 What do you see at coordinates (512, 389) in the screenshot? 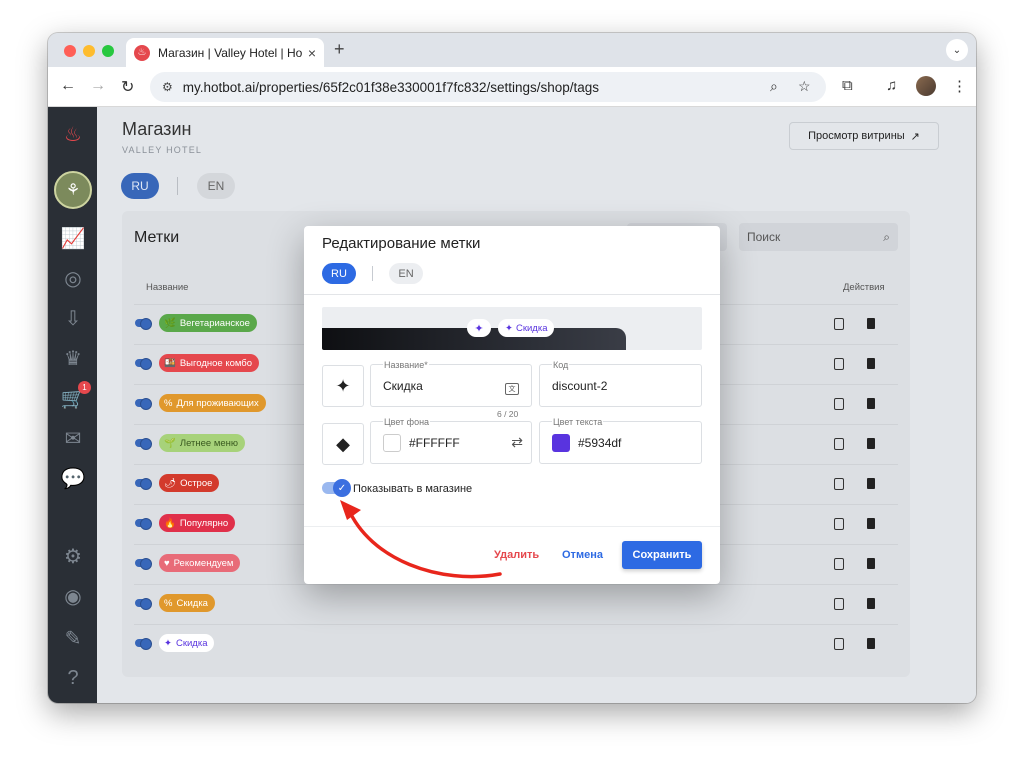
I see `translate-icon: 文` at bounding box center [512, 389].